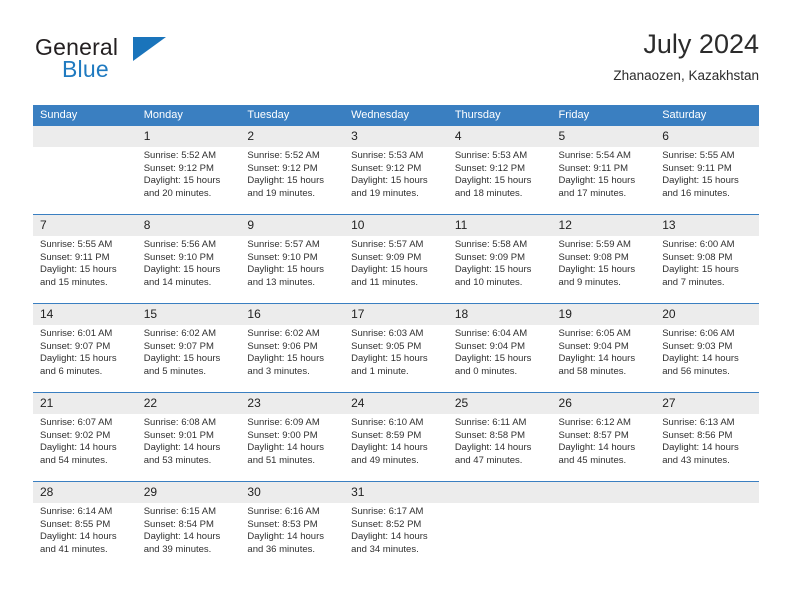 This screenshot has height=612, width=792. I want to click on daylight-text-line2: and 13 minutes., so click(281, 282).